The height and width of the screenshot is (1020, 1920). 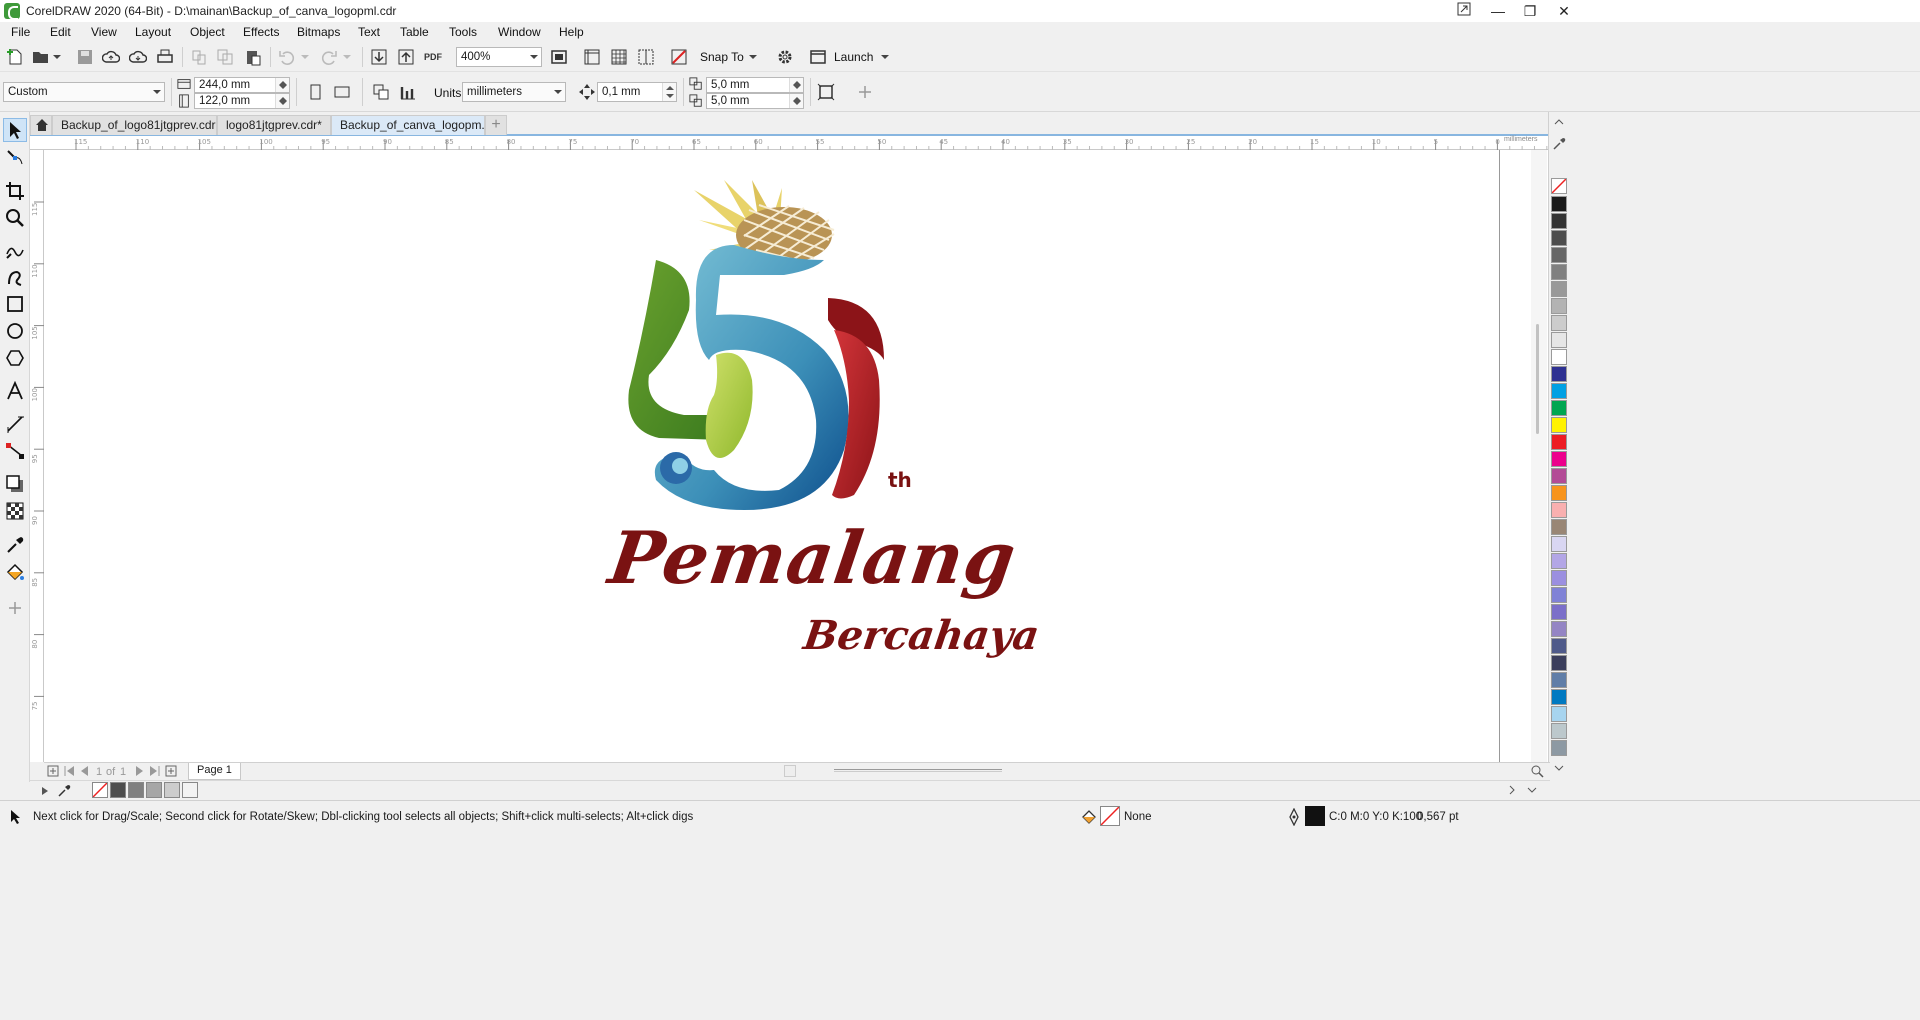 I want to click on zoom-dropdown-chevron-icon, so click(x=534, y=57).